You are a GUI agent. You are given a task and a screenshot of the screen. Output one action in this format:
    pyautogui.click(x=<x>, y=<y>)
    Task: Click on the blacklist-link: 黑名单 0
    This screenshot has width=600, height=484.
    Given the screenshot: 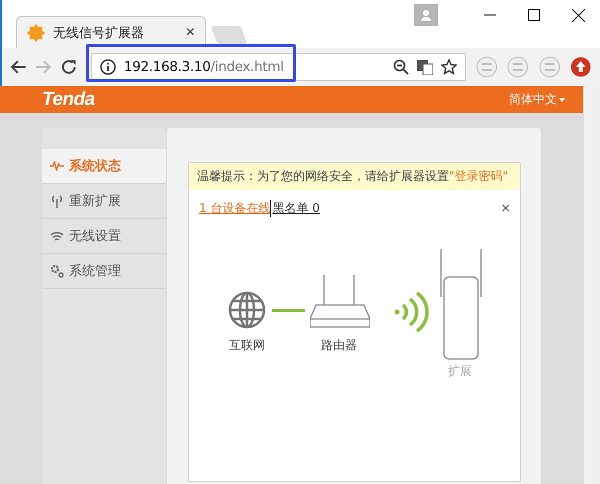 What is the action you would take?
    pyautogui.click(x=295, y=208)
    